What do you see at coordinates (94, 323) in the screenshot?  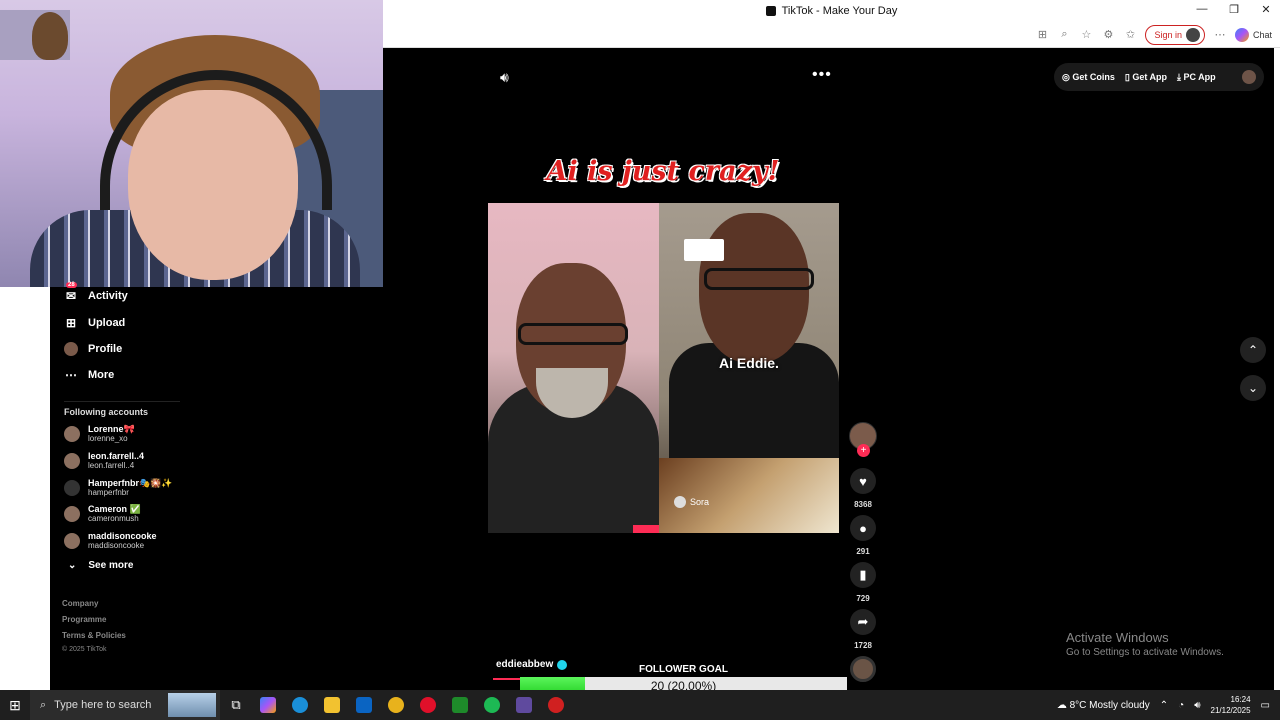 I see `sidebar-item-upload: ⊞ Upload` at bounding box center [94, 323].